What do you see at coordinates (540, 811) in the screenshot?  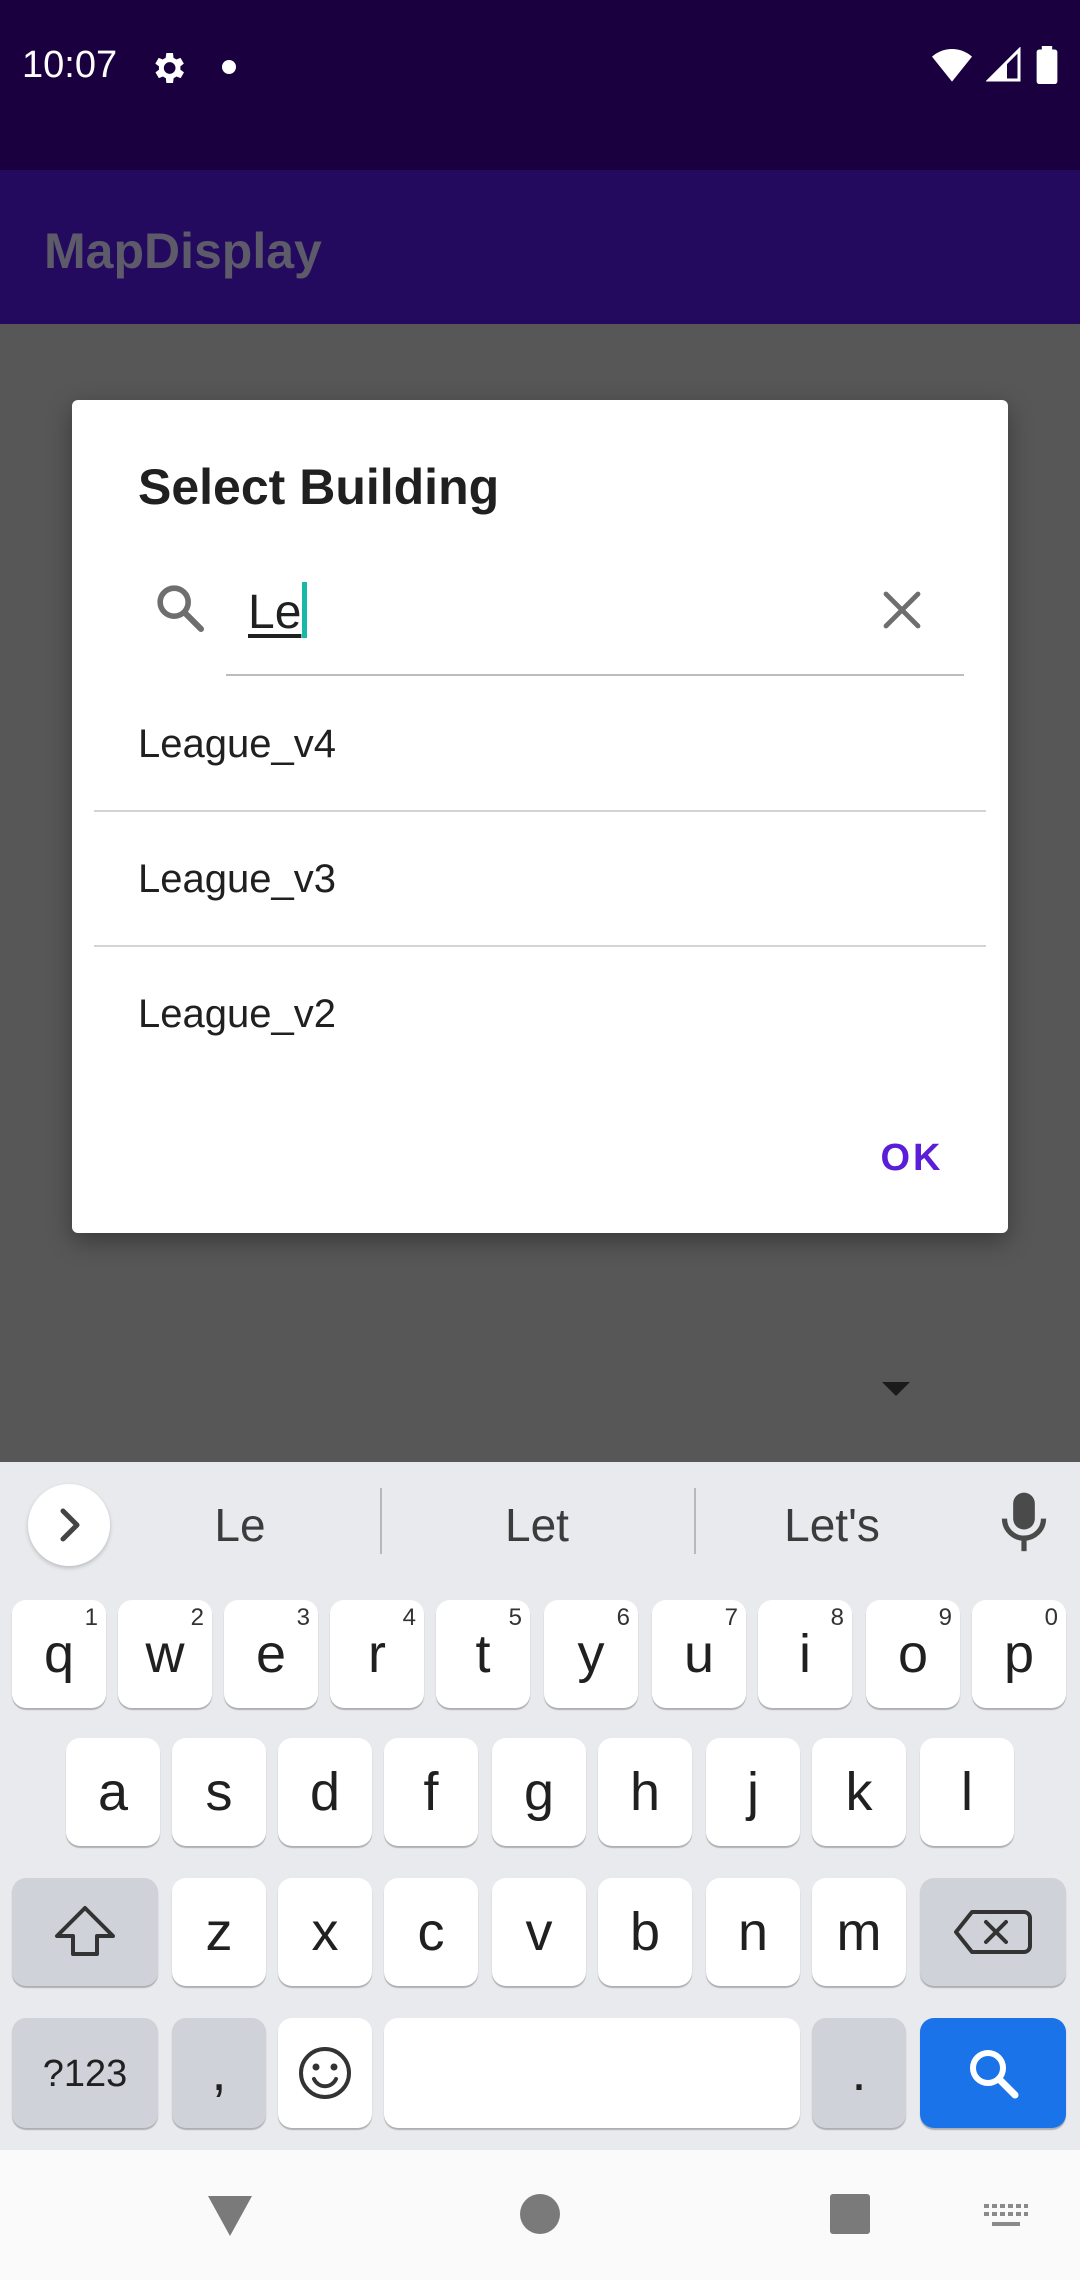 I see `list-divider` at bounding box center [540, 811].